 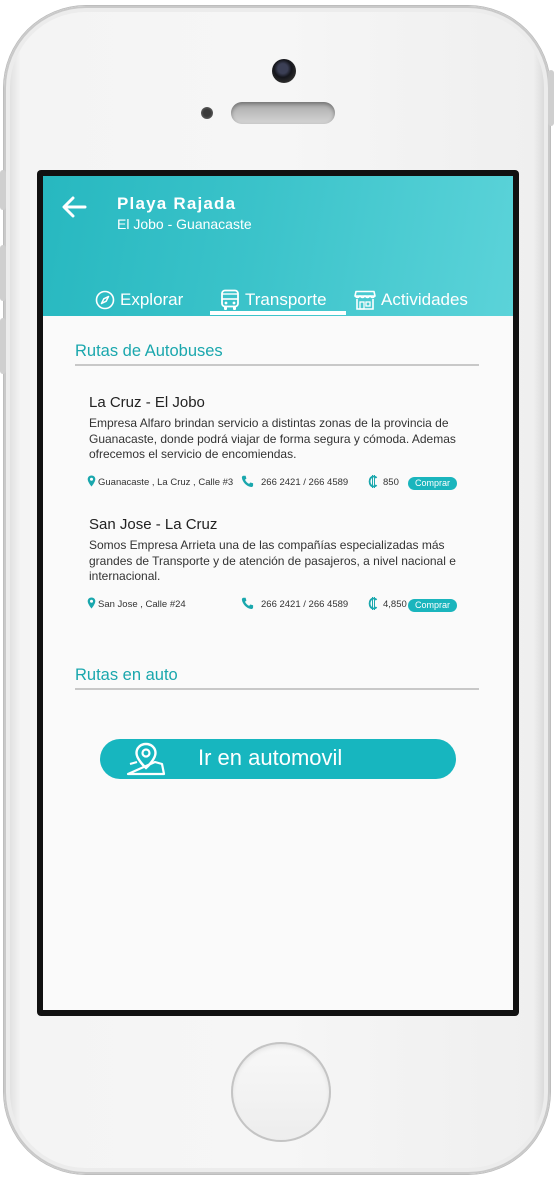 What do you see at coordinates (3, 273) in the screenshot?
I see `volume-up-button` at bounding box center [3, 273].